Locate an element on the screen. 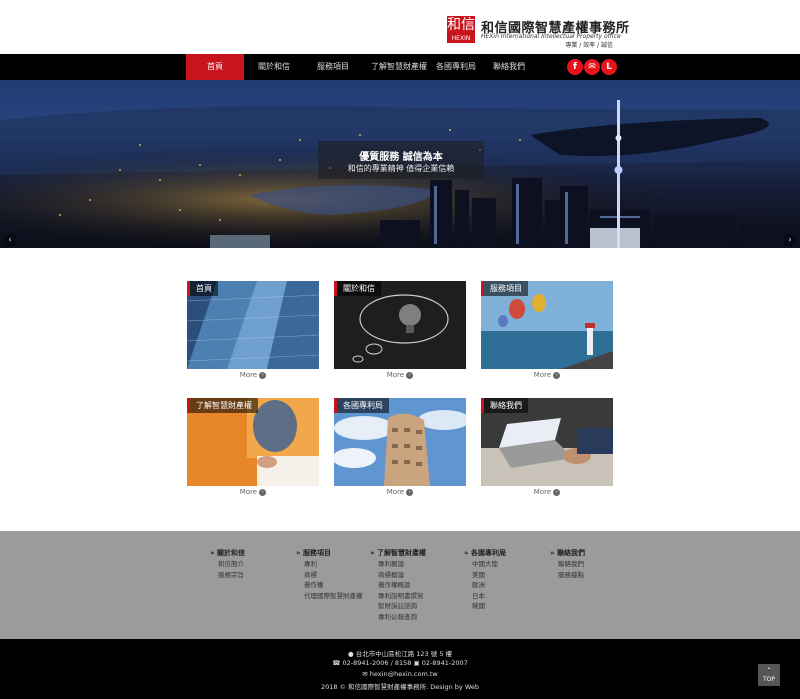 This screenshot has height=699, width=800. facebook-icon: f is located at coordinates (575, 67).